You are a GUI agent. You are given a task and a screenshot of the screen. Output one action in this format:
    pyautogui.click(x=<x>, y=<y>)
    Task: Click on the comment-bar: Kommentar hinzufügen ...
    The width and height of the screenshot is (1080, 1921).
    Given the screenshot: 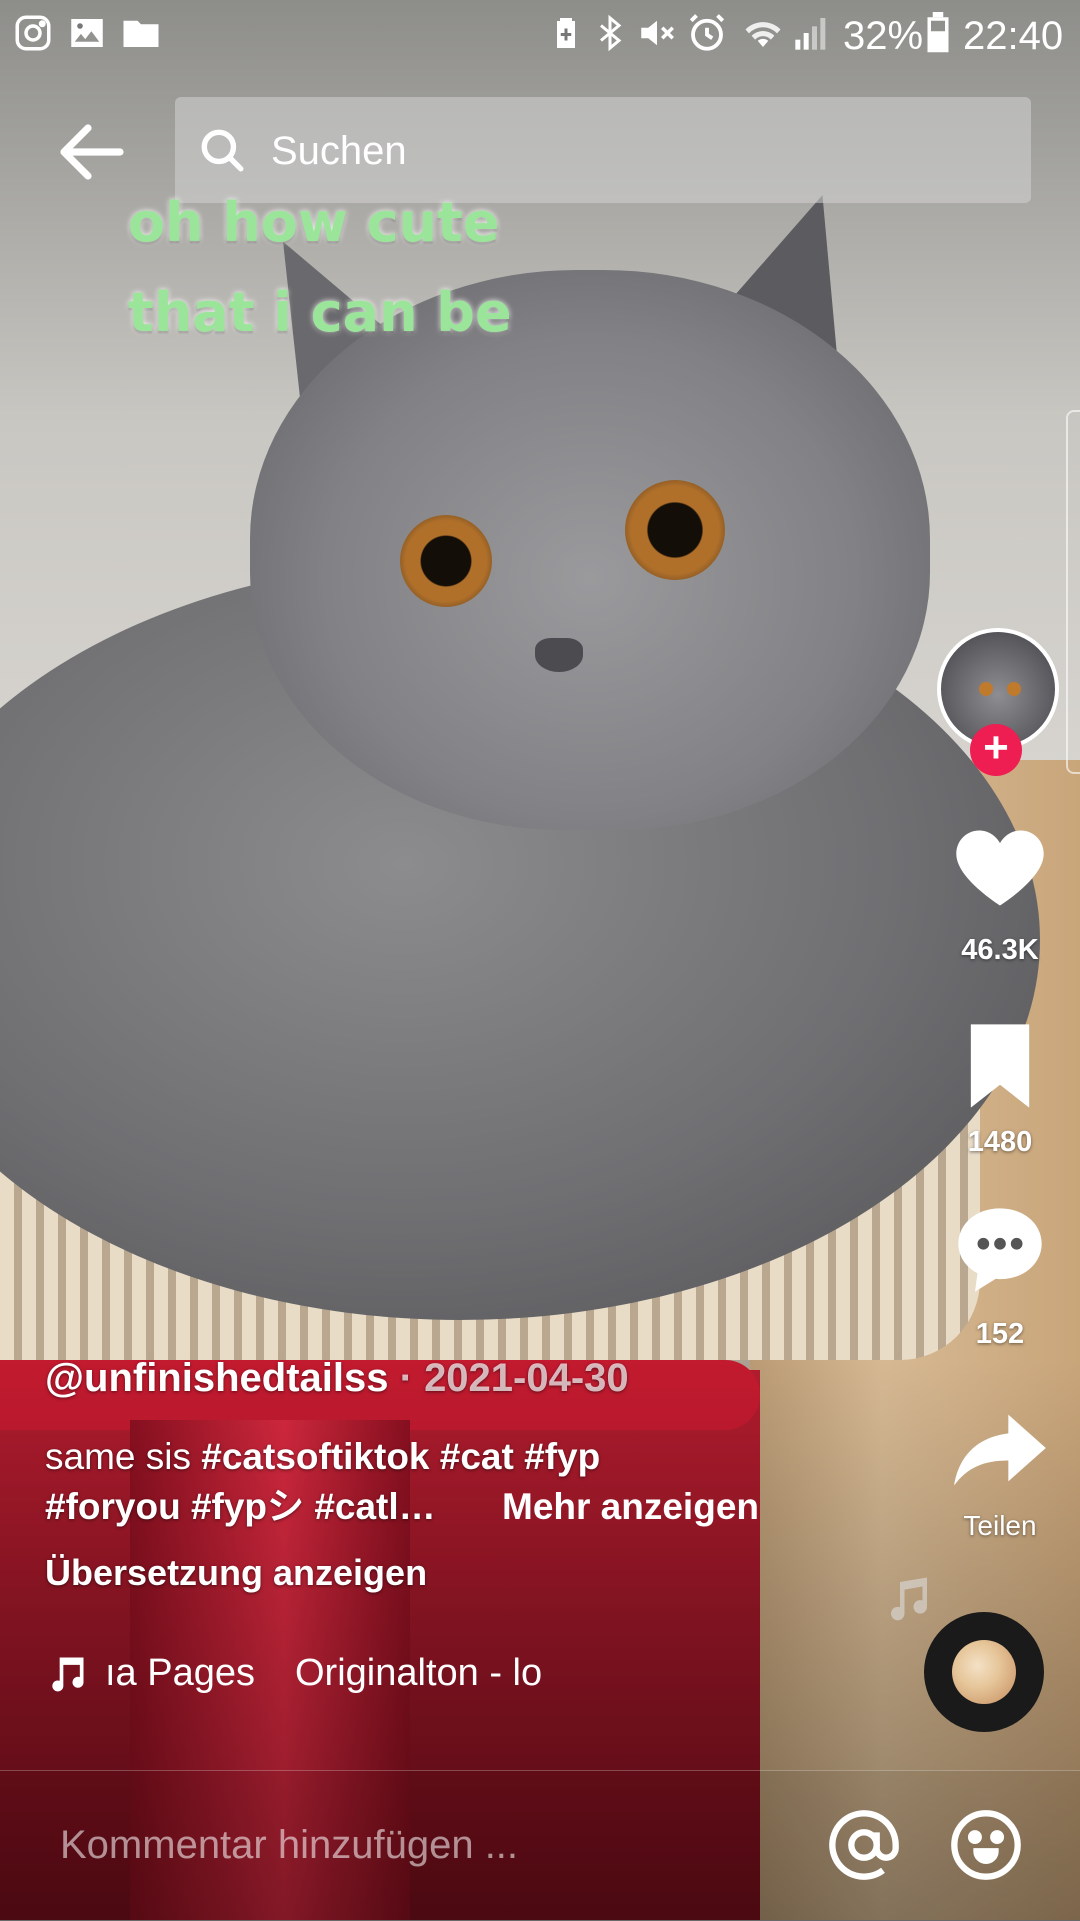 What is the action you would take?
    pyautogui.click(x=540, y=1845)
    